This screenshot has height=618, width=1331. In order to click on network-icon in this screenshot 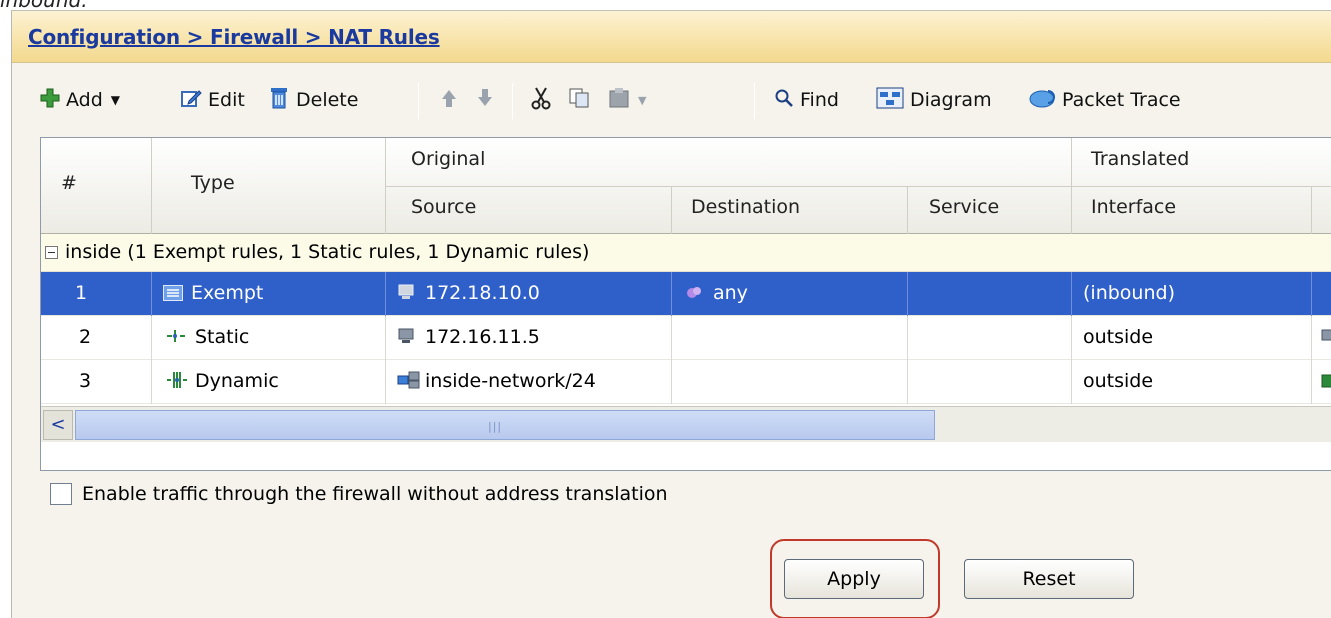, I will do `click(1326, 383)`.